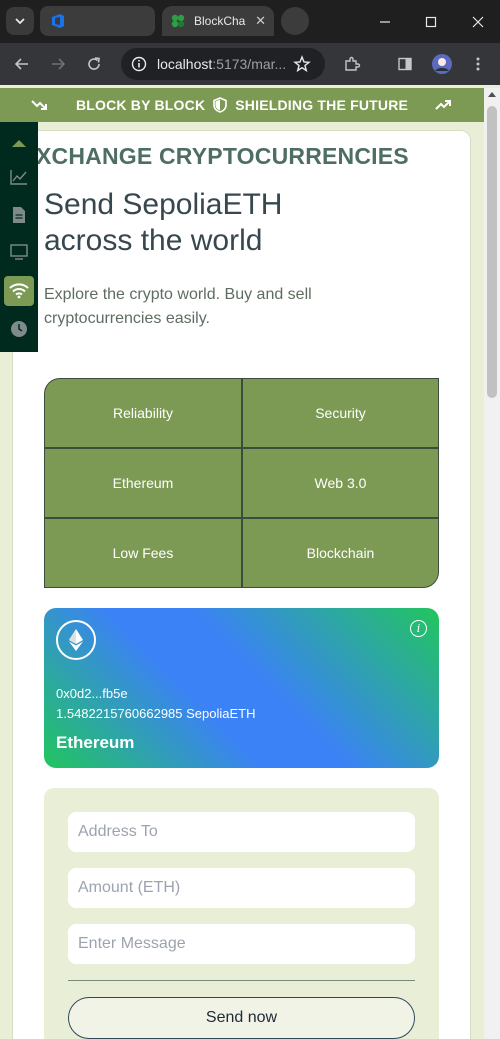 This screenshot has width=500, height=1039. I want to click on browser-tab-active: BlockCha ✕, so click(218, 21).